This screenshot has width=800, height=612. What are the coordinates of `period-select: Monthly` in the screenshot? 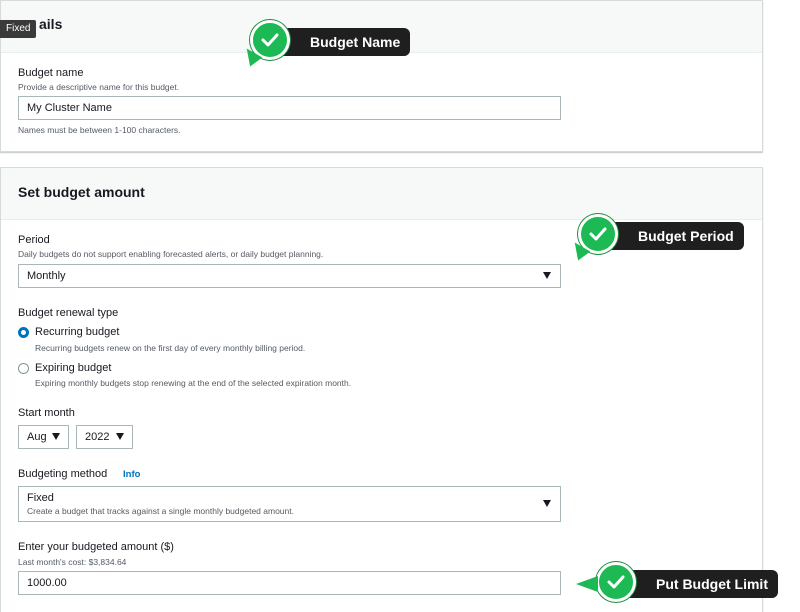 It's located at (289, 276).